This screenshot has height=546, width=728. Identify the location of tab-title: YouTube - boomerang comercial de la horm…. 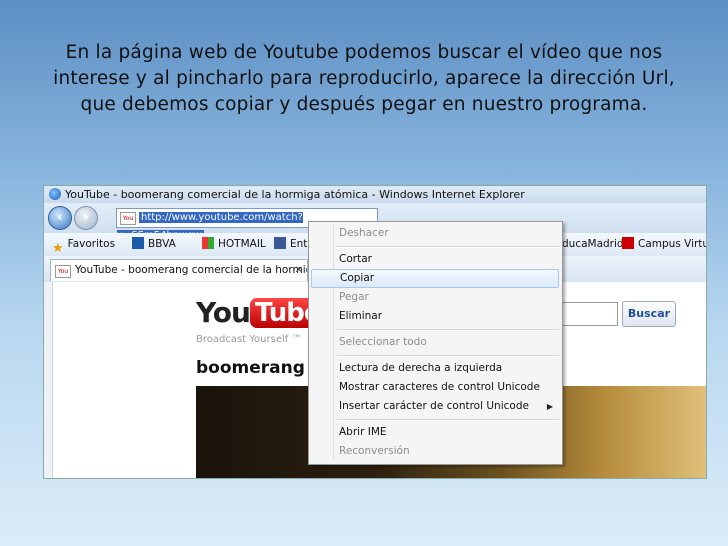
(191, 270).